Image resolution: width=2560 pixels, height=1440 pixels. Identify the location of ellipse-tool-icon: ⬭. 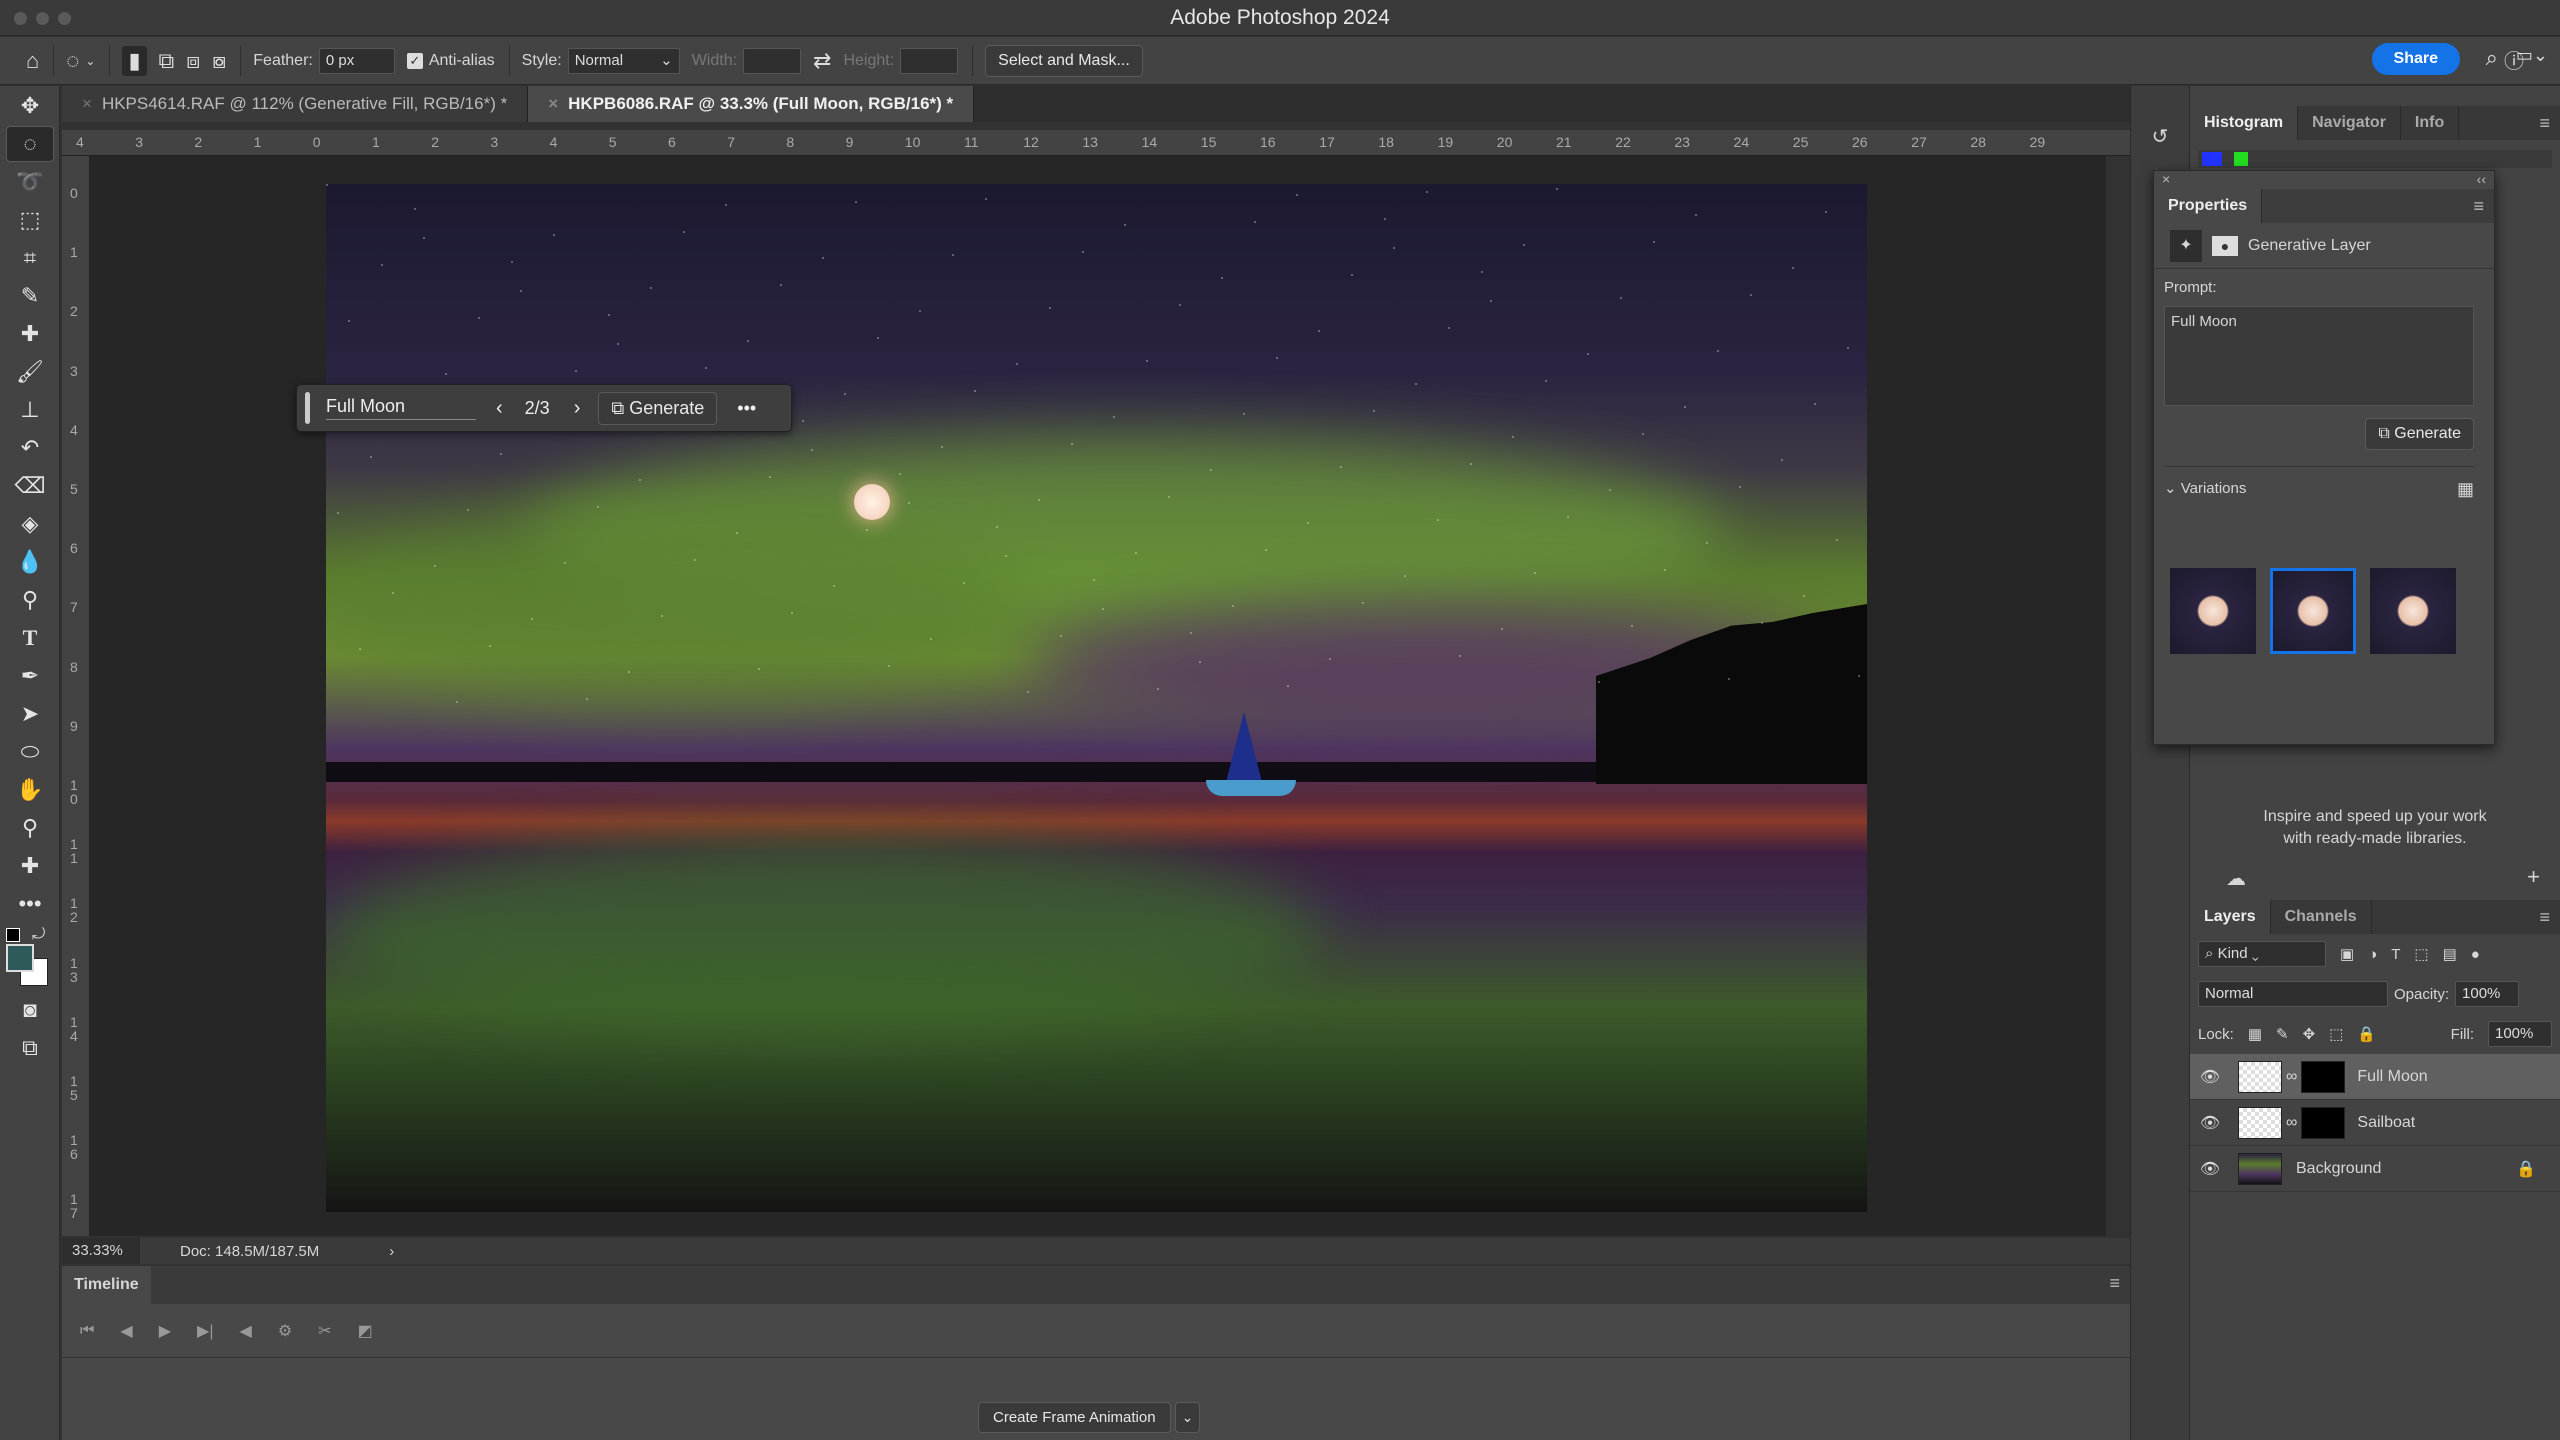
(30, 752).